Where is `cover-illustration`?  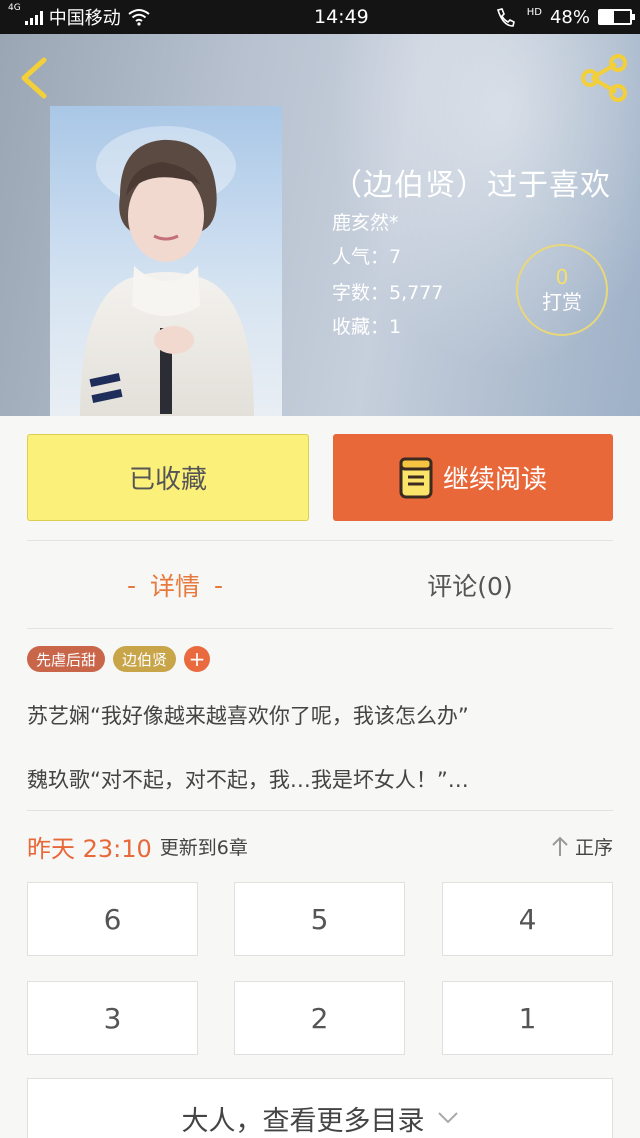 cover-illustration is located at coordinates (167, 271).